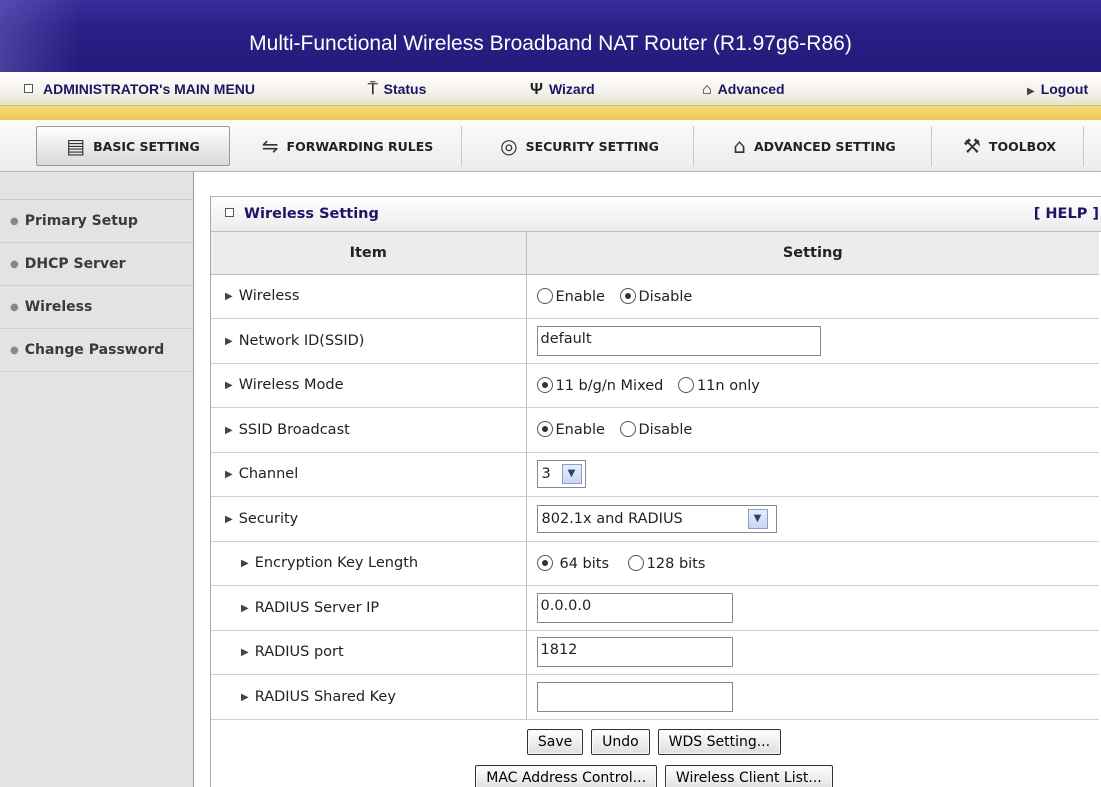  I want to click on advanced-label: Advanced, so click(751, 89).